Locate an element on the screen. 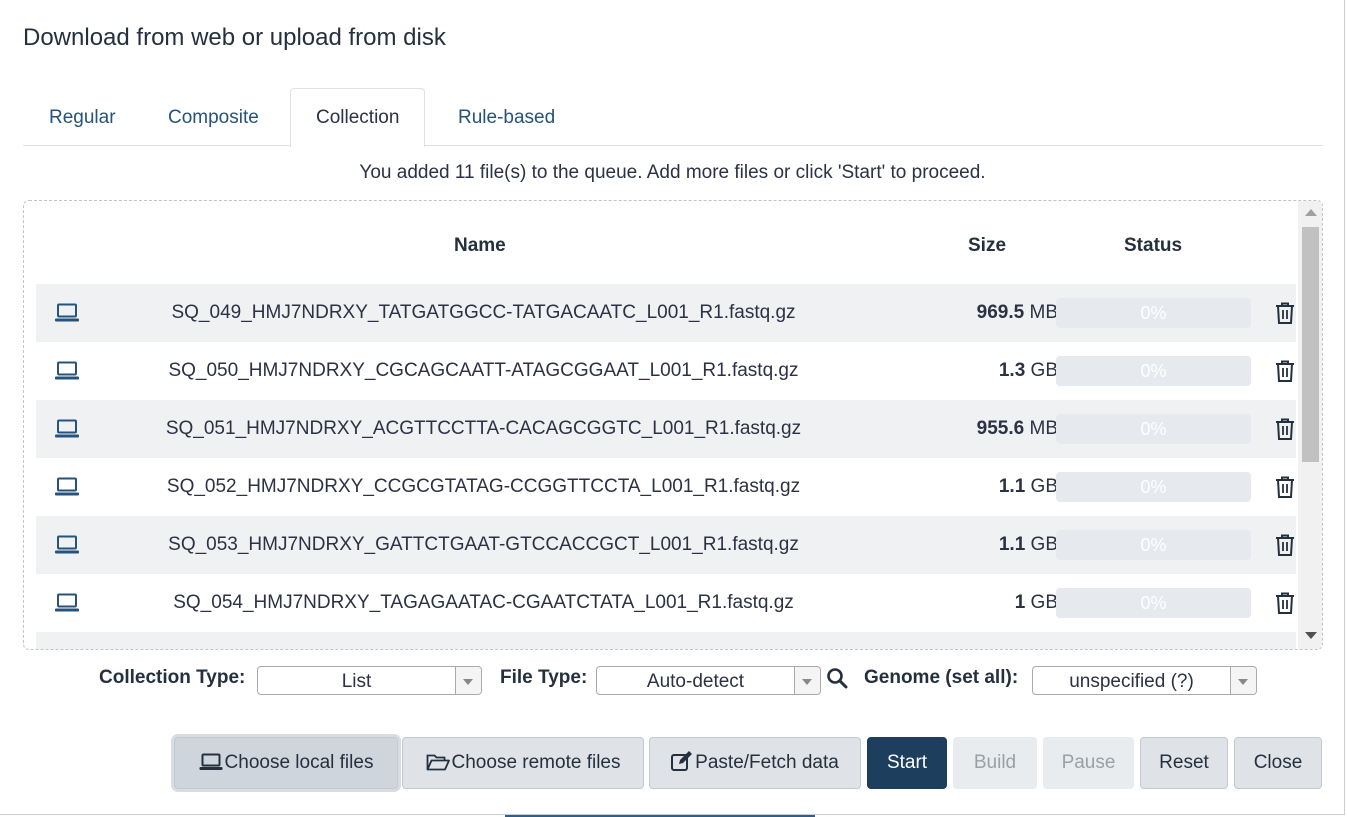 This screenshot has width=1347, height=817. choose-remote-files-label: Choose remote files is located at coordinates (536, 762).